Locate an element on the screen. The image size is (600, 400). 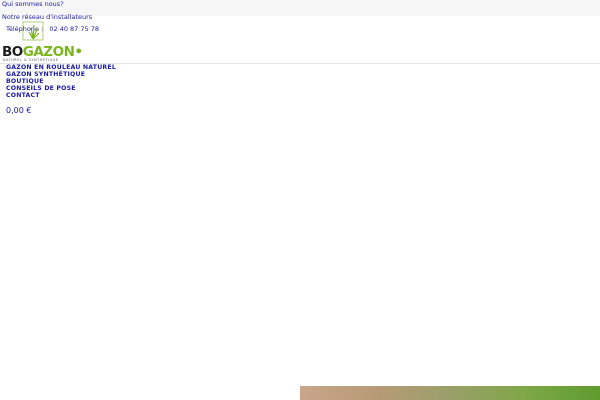
grass-icon is located at coordinates (33, 31).